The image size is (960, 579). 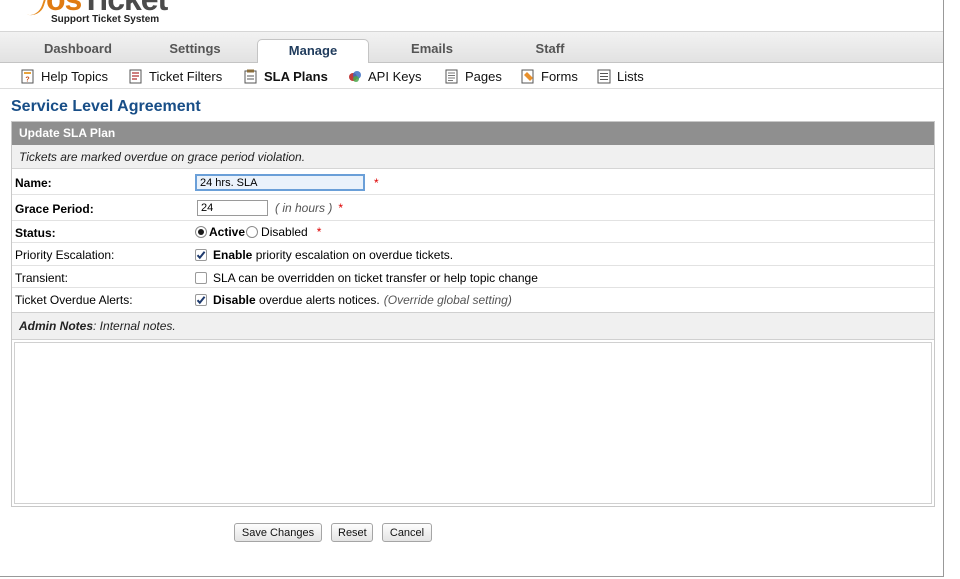 What do you see at coordinates (41, 278) in the screenshot?
I see `transient-label: Transient:` at bounding box center [41, 278].